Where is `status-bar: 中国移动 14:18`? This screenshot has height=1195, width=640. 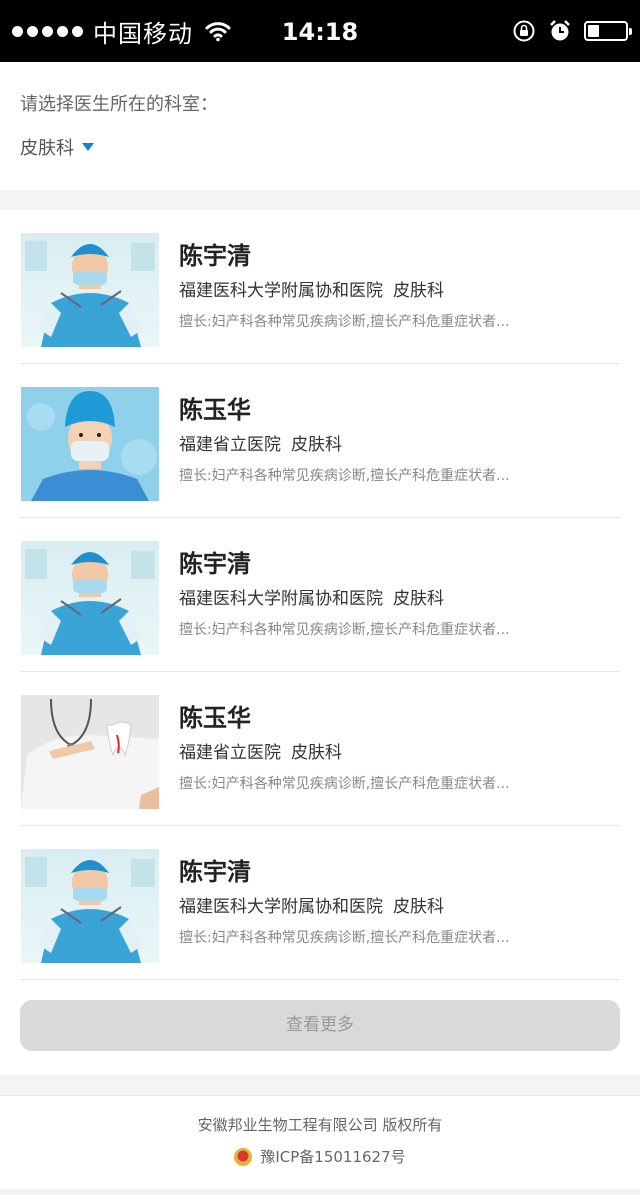
status-bar: 中国移动 14:18 is located at coordinates (320, 31).